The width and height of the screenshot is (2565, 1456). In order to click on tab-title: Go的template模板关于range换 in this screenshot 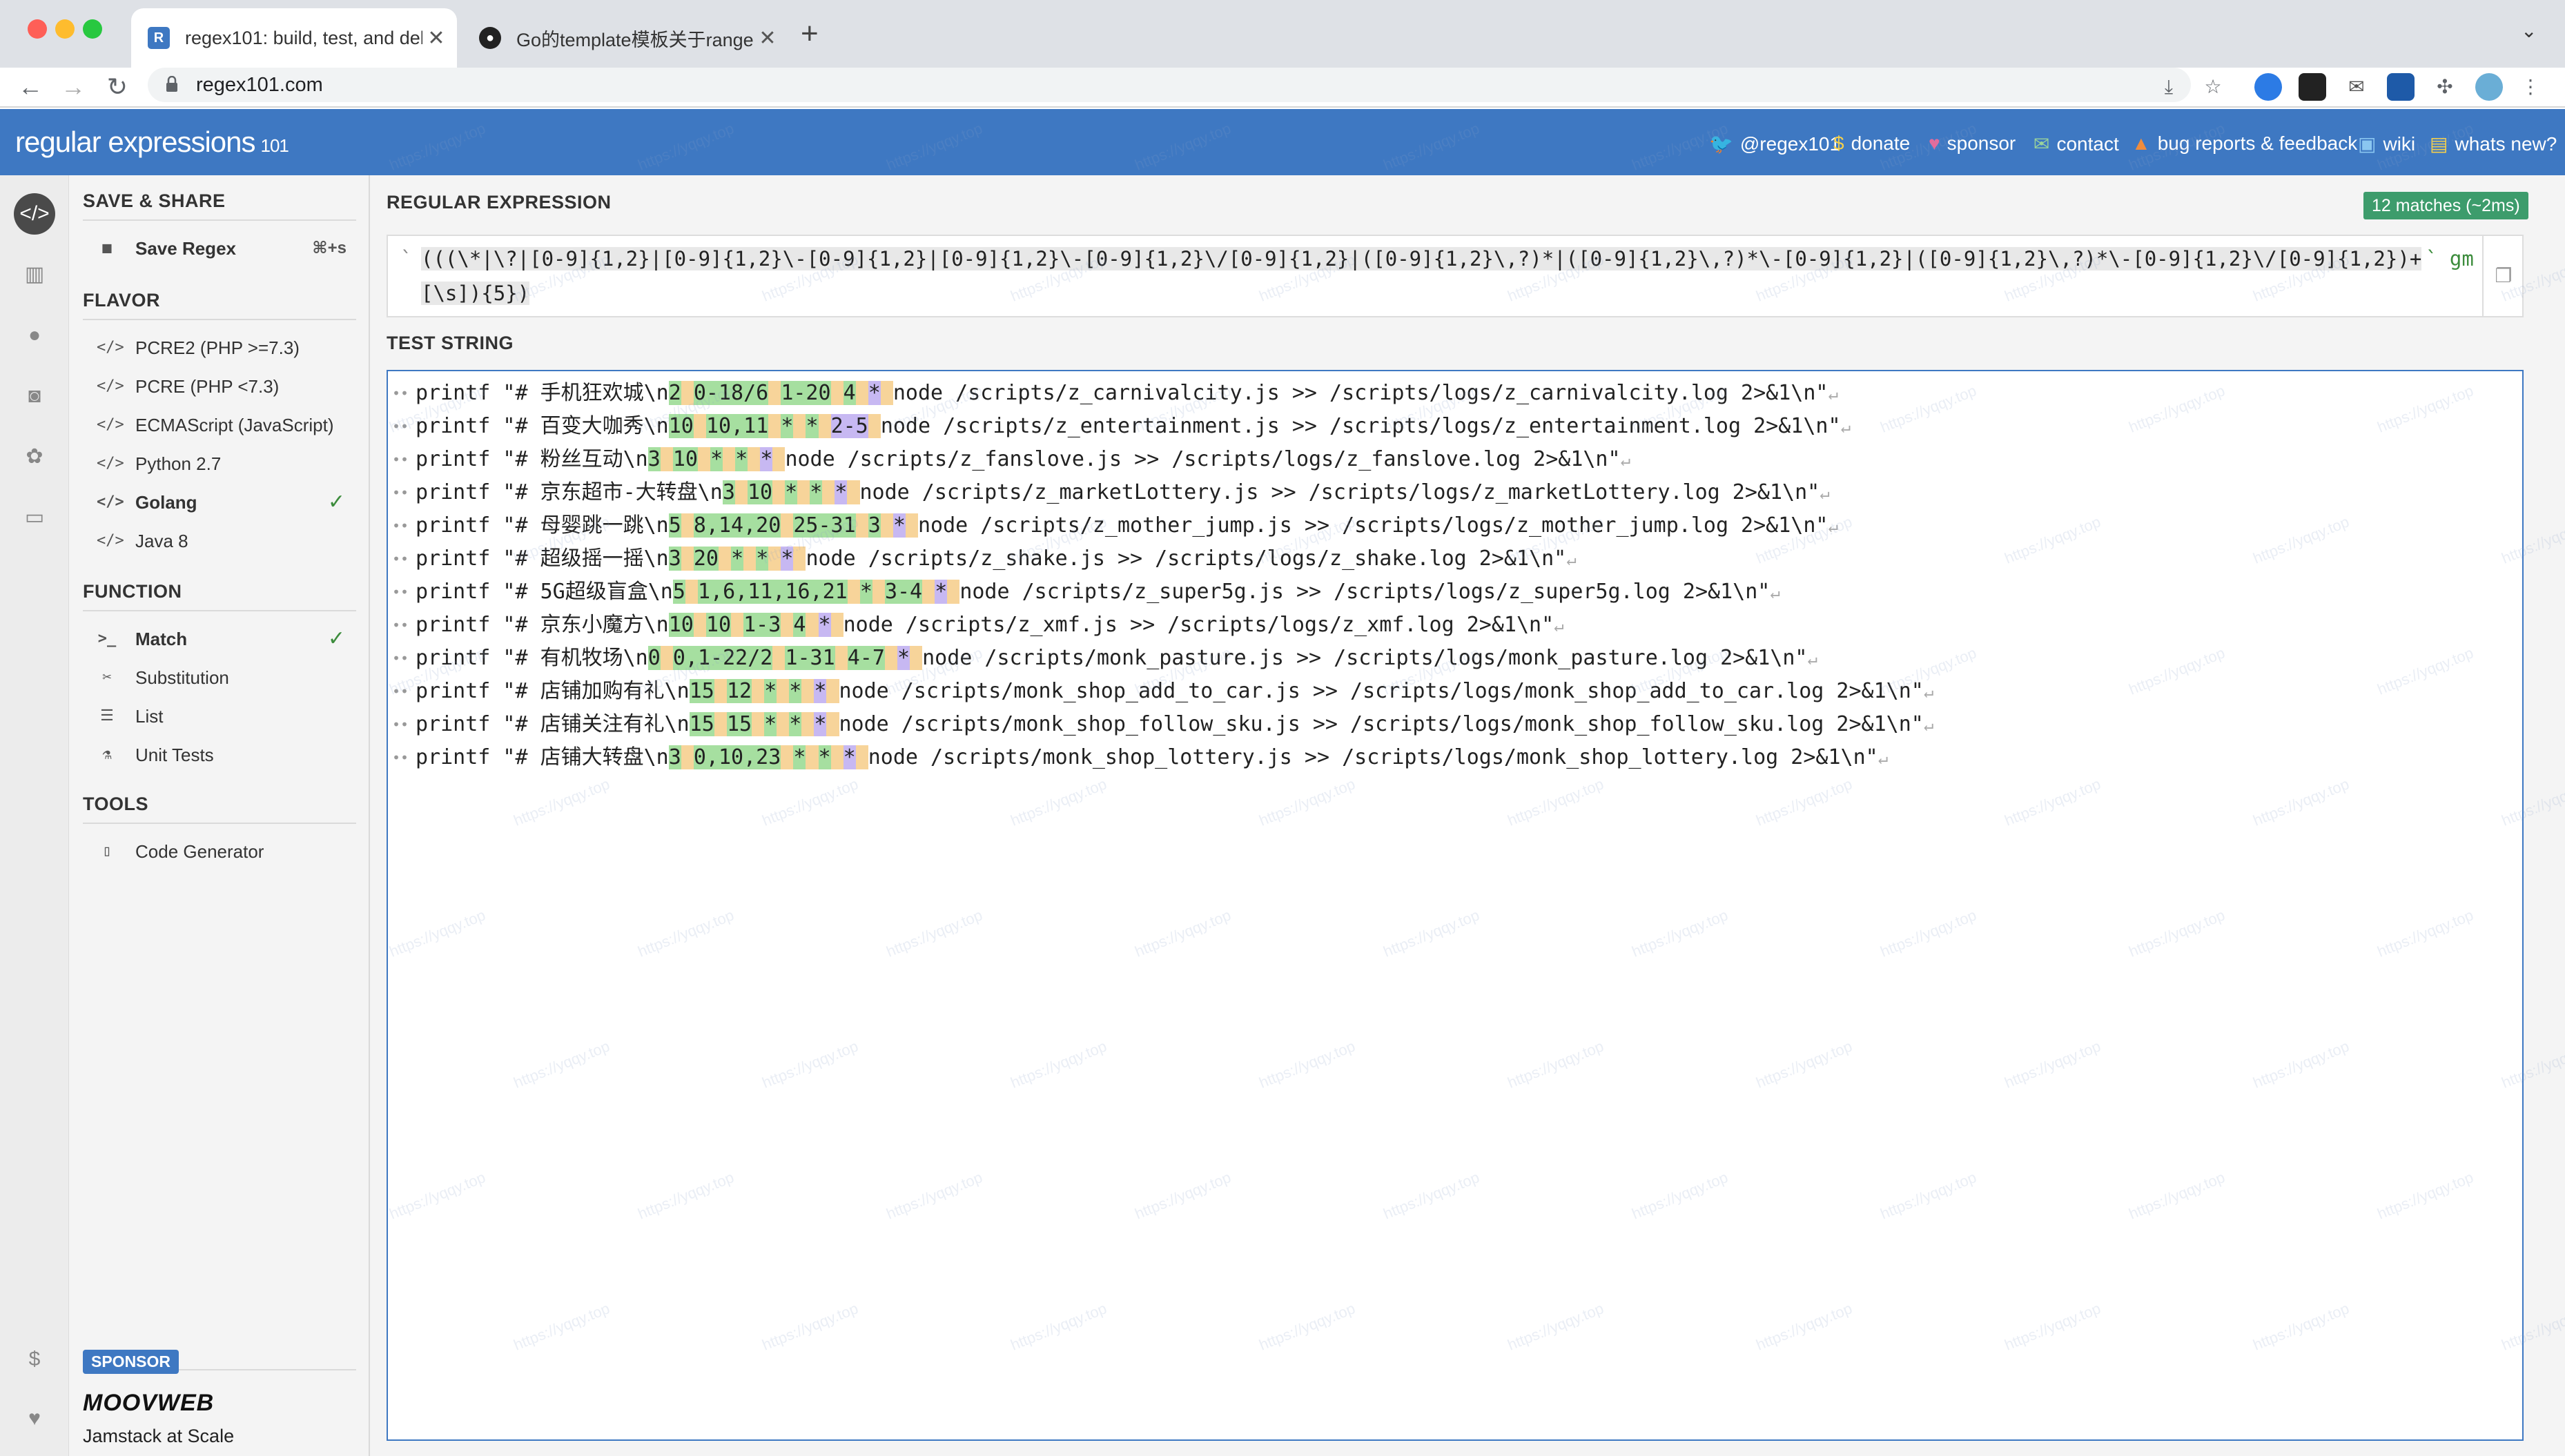, I will do `click(635, 39)`.